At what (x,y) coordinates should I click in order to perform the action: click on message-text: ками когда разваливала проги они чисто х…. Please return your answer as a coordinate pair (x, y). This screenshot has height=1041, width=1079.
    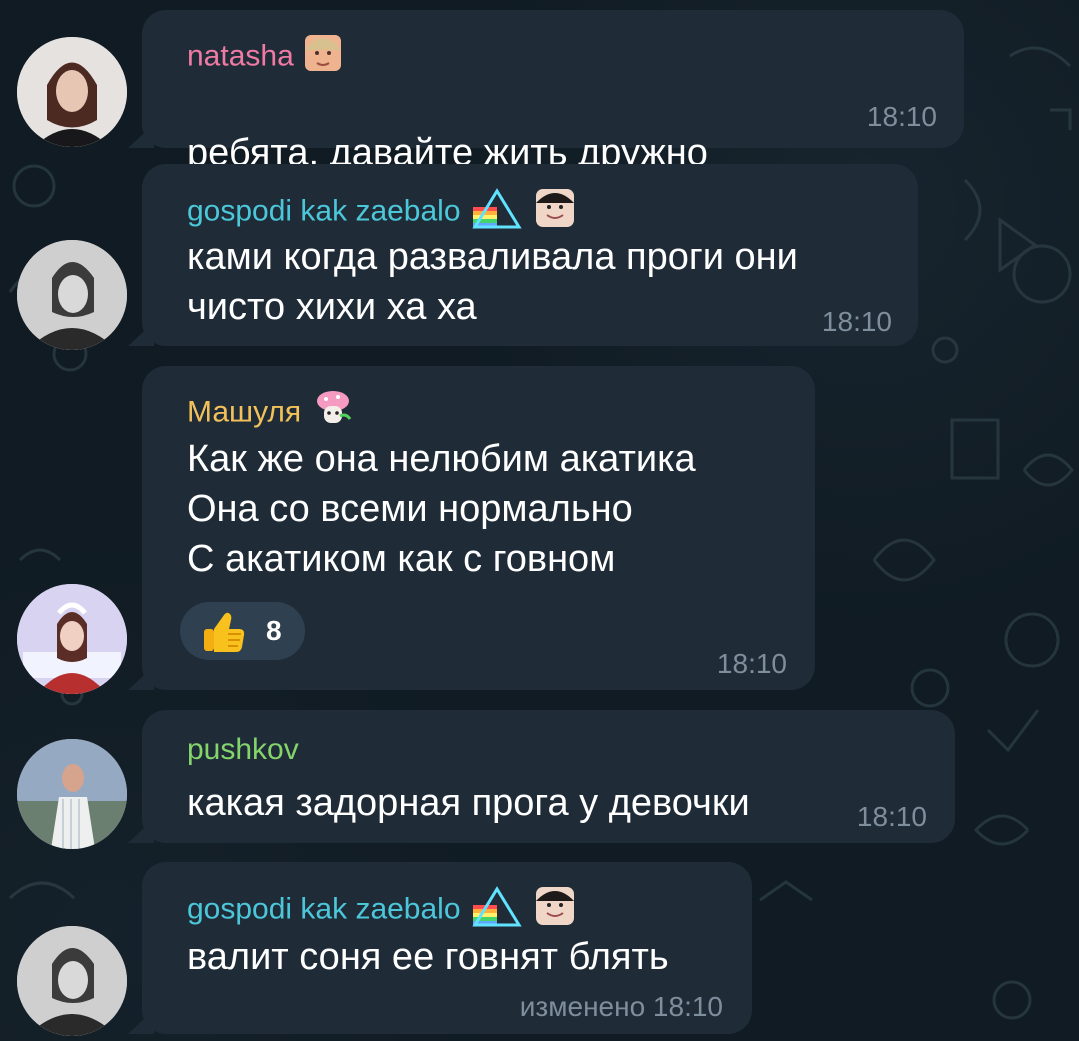
    Looking at the image, I should click on (492, 282).